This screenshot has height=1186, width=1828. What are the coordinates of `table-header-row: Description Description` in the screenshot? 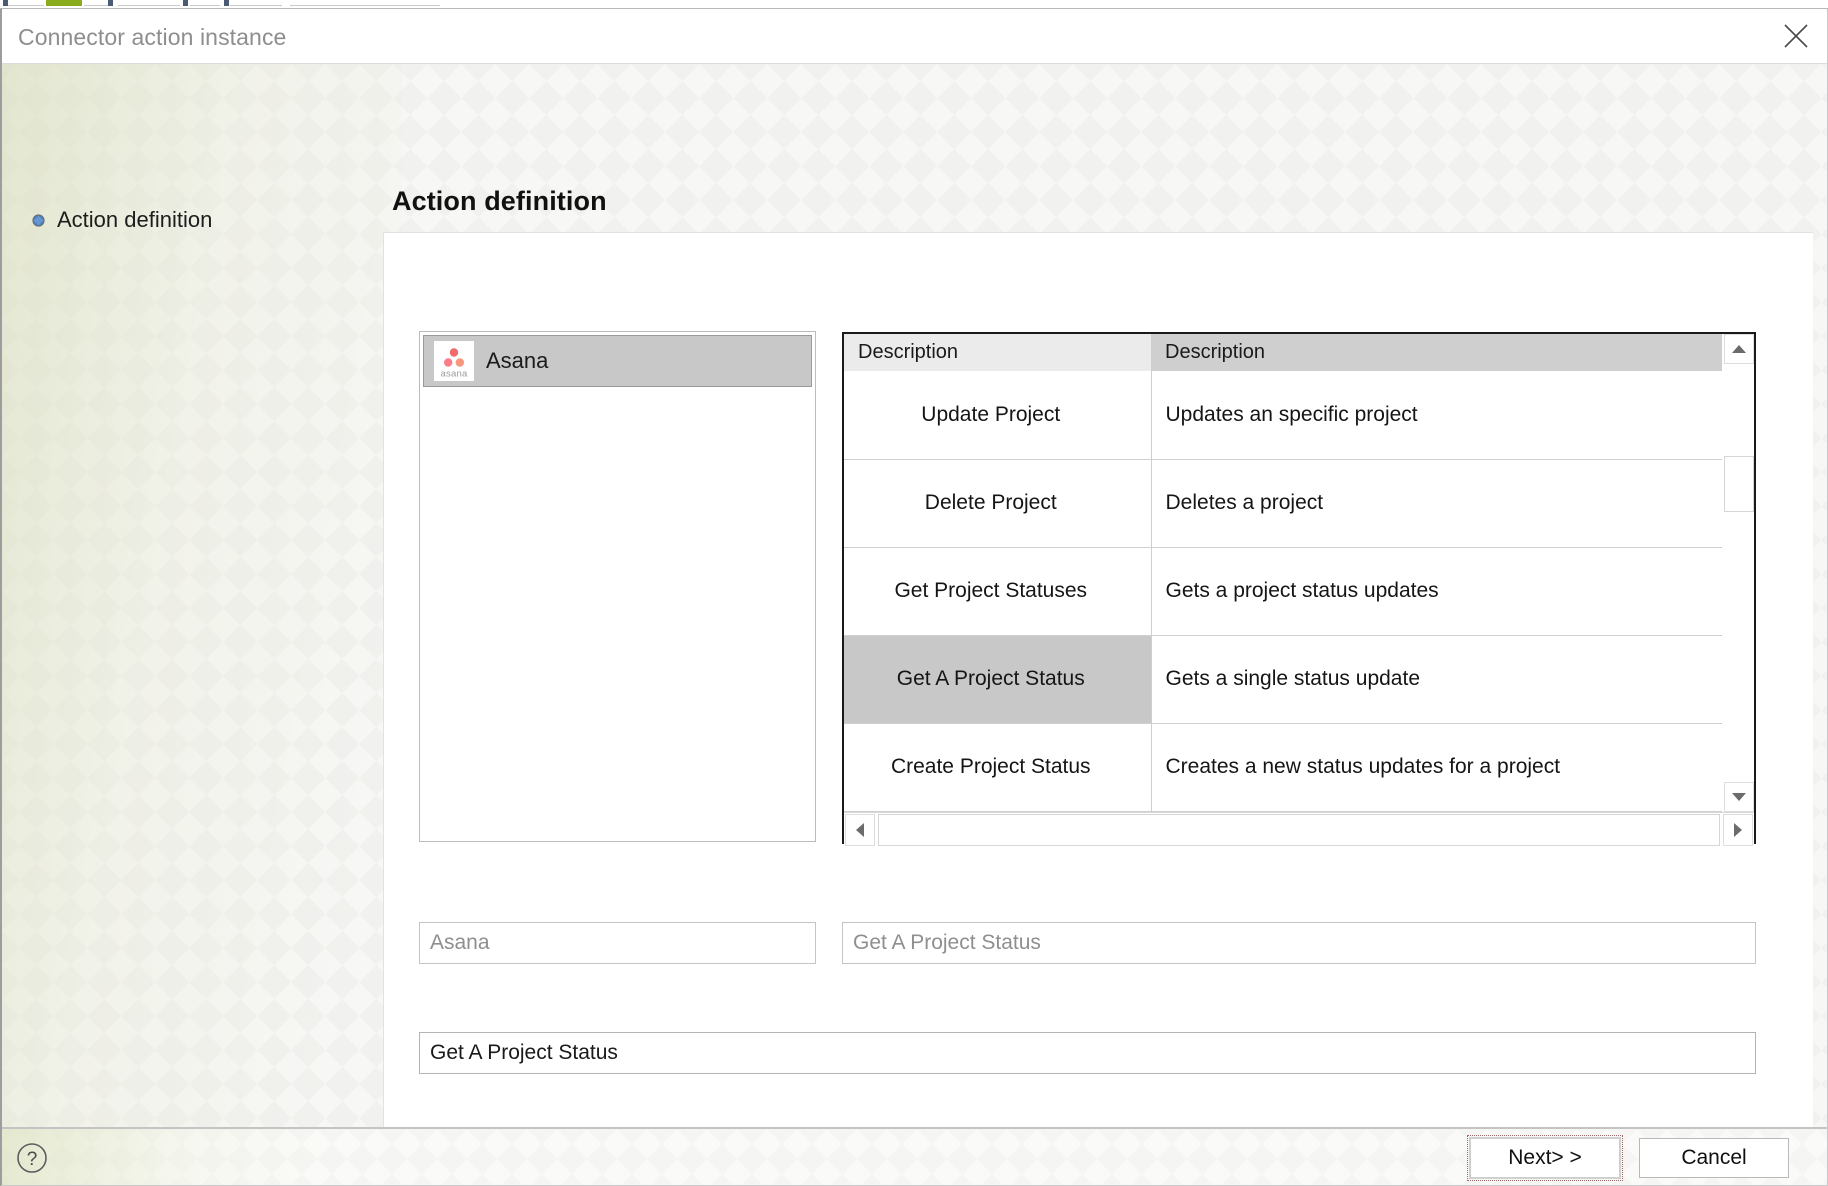 It's located at (1283, 352).